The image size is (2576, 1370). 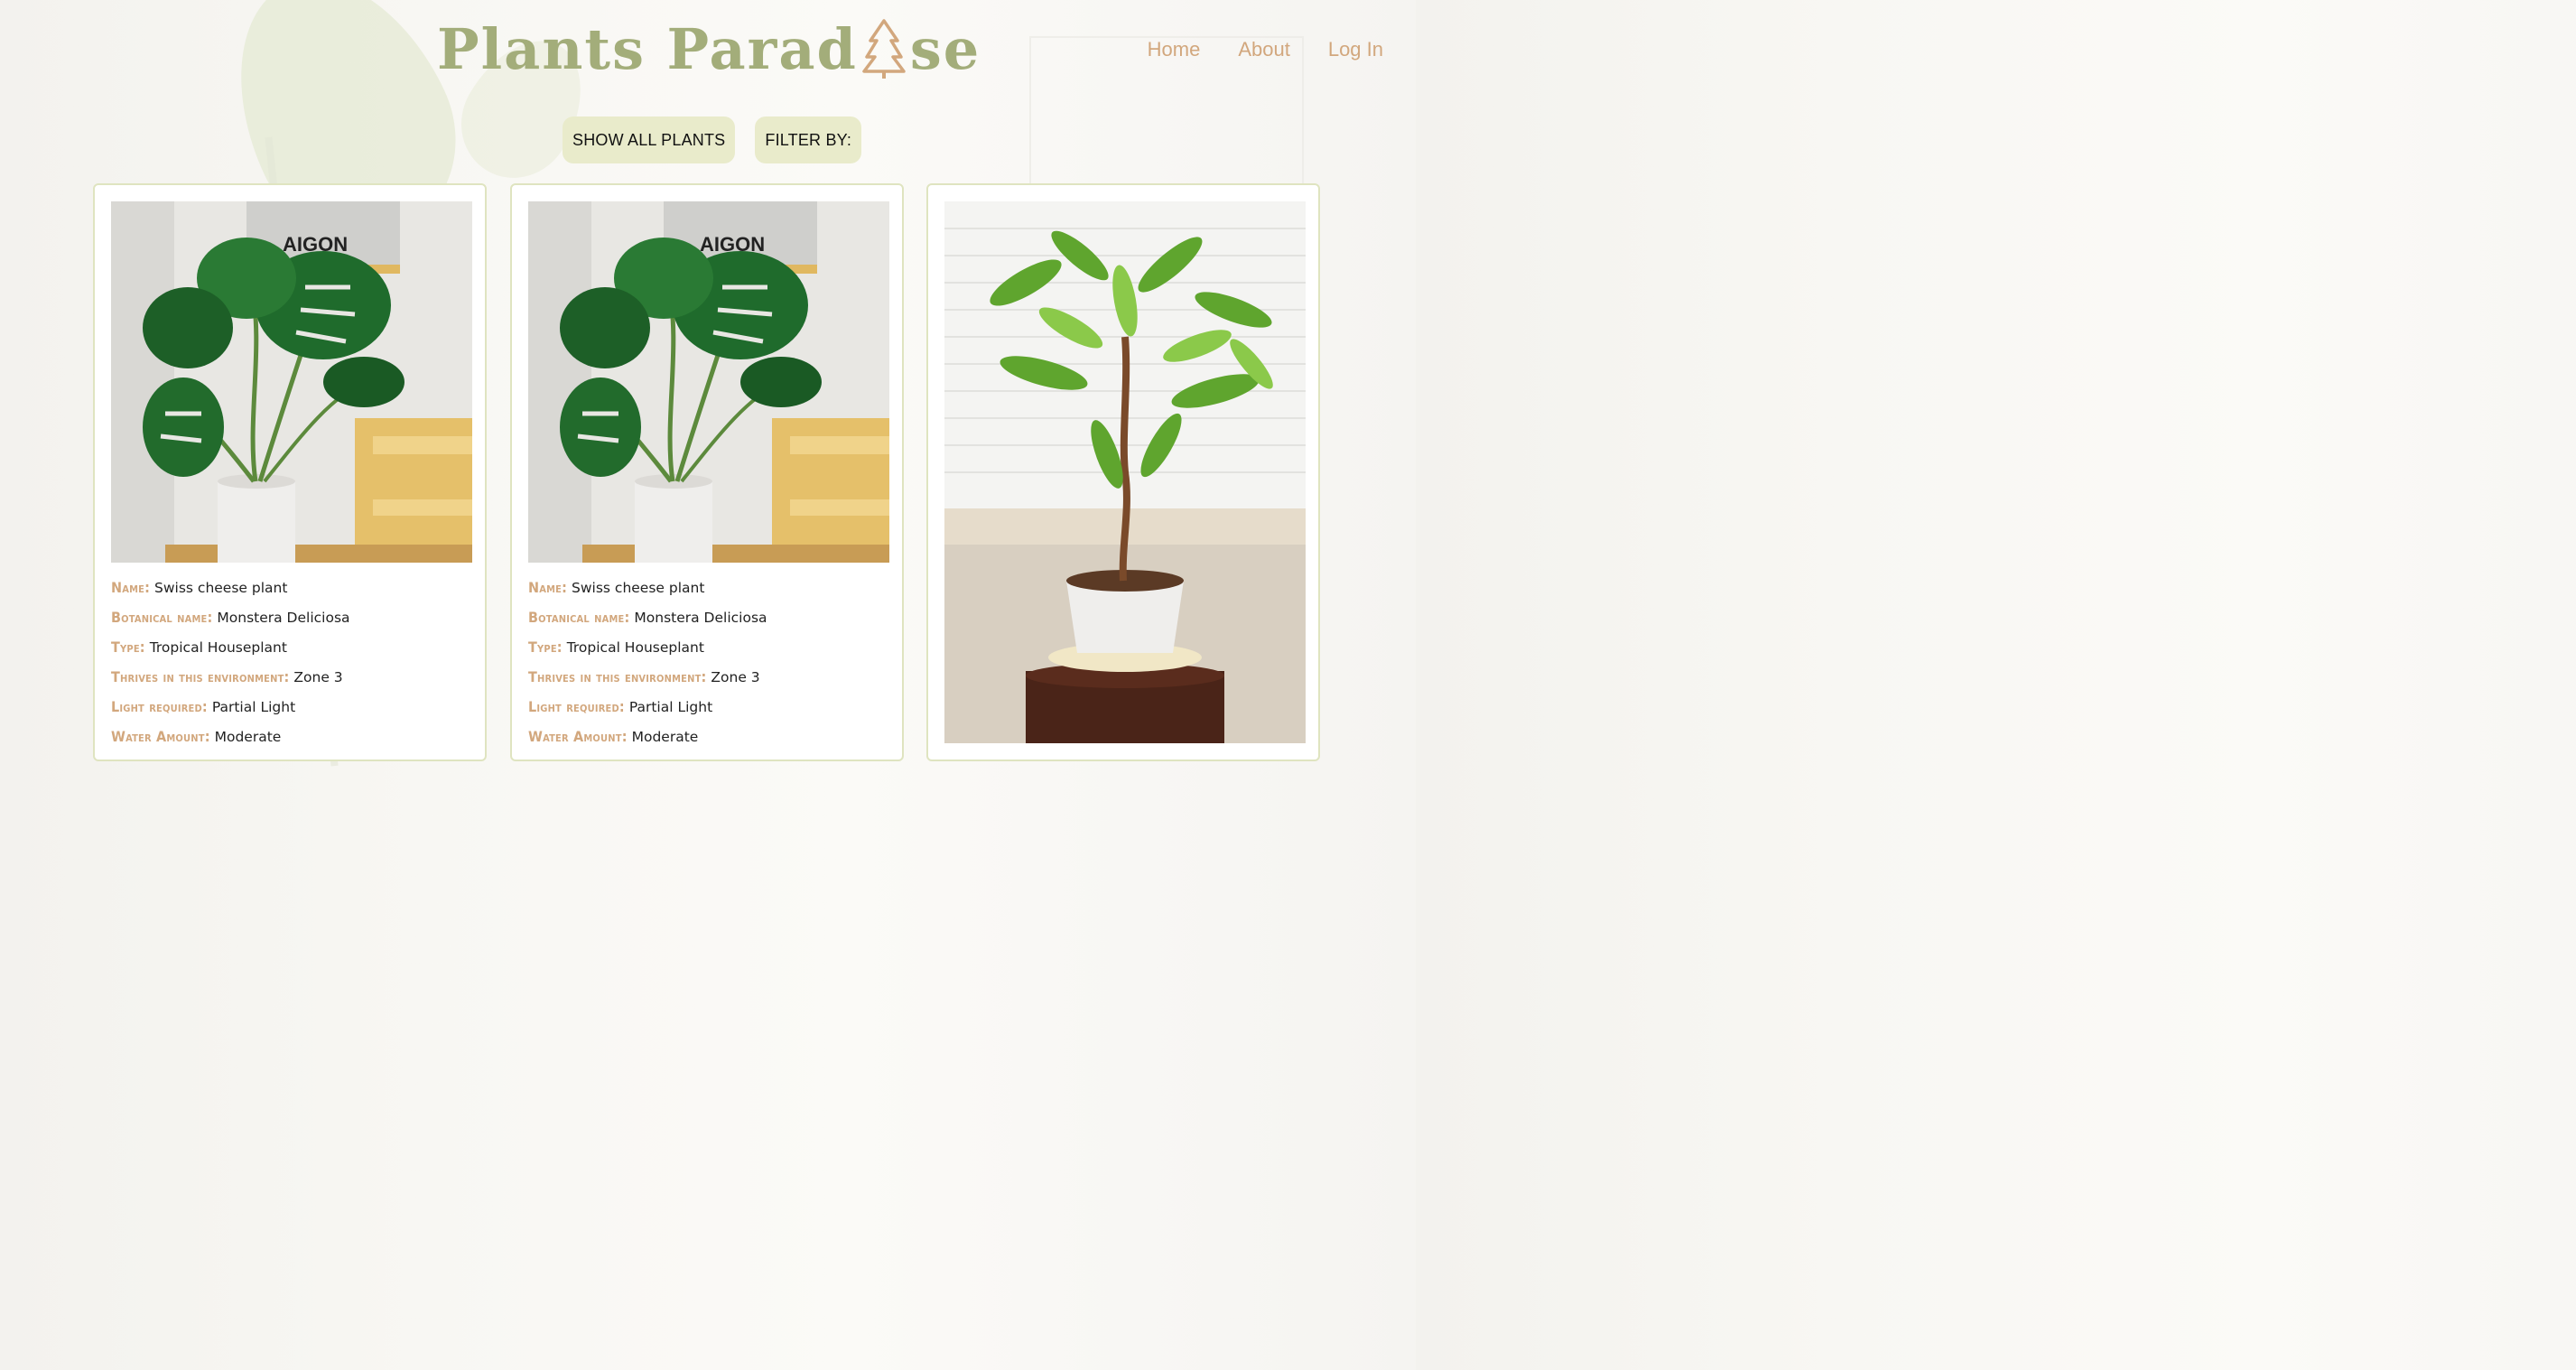 I want to click on filter-controls: SHOW ALL PLANTS FILTER BY:, so click(x=712, y=139).